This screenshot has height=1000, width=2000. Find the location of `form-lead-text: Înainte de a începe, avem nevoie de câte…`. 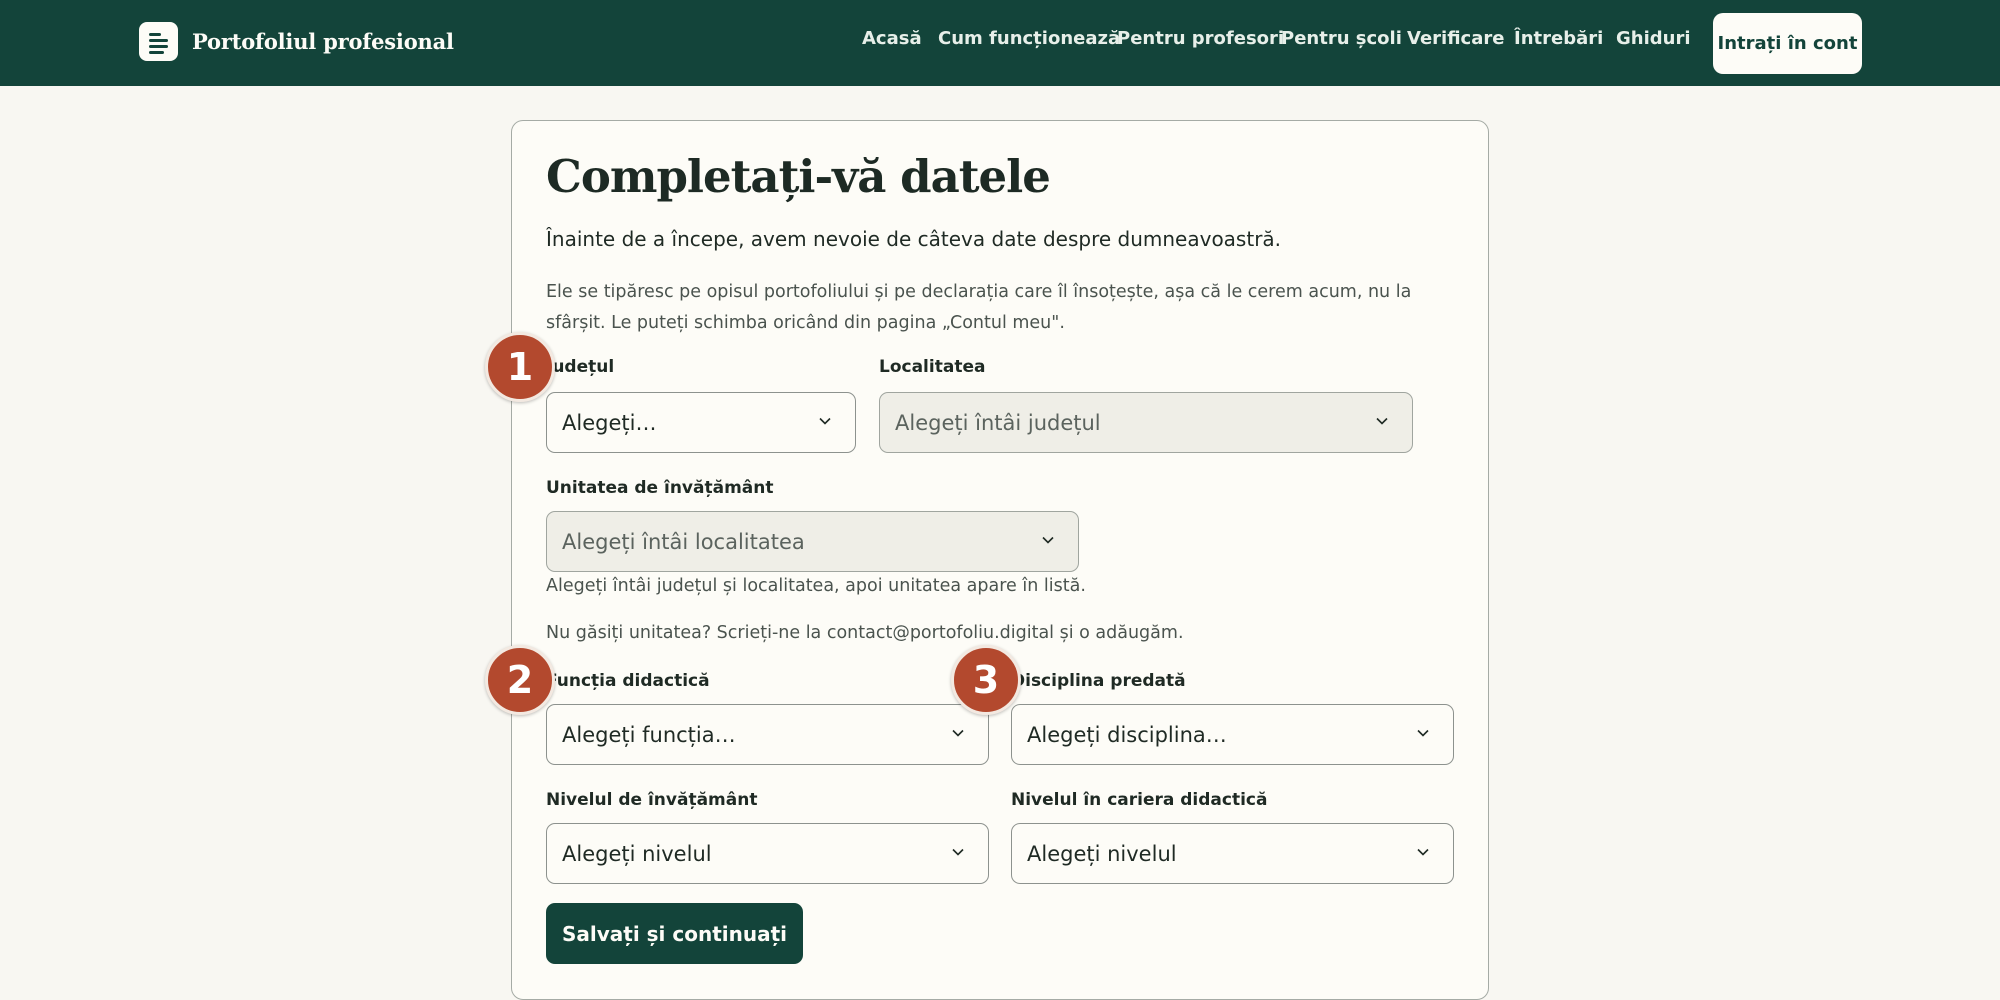

form-lead-text: Înainte de a începe, avem nevoie de câte… is located at coordinates (914, 239).